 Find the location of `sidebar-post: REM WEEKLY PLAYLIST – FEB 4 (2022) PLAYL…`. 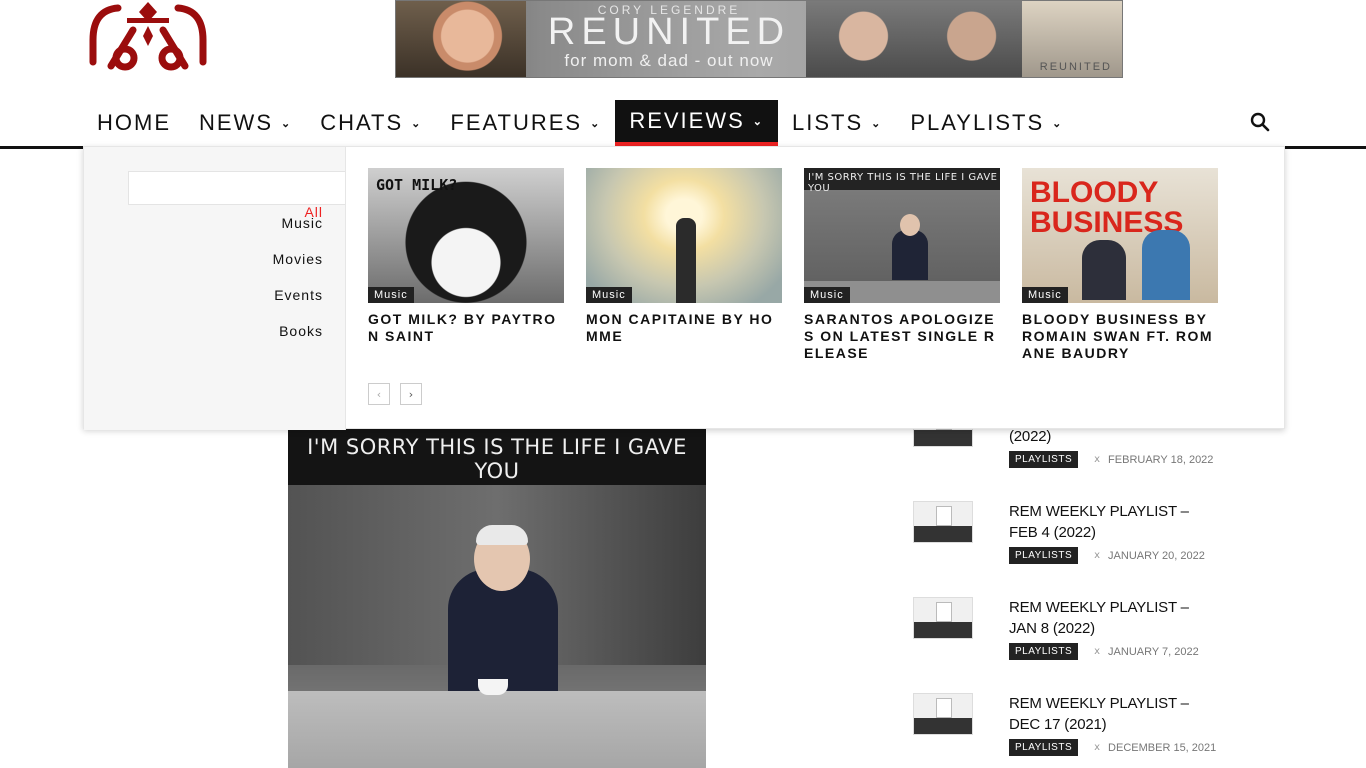

sidebar-post: REM WEEKLY PLAYLIST – FEB 4 (2022) PLAYL… is located at coordinates (1068, 536).